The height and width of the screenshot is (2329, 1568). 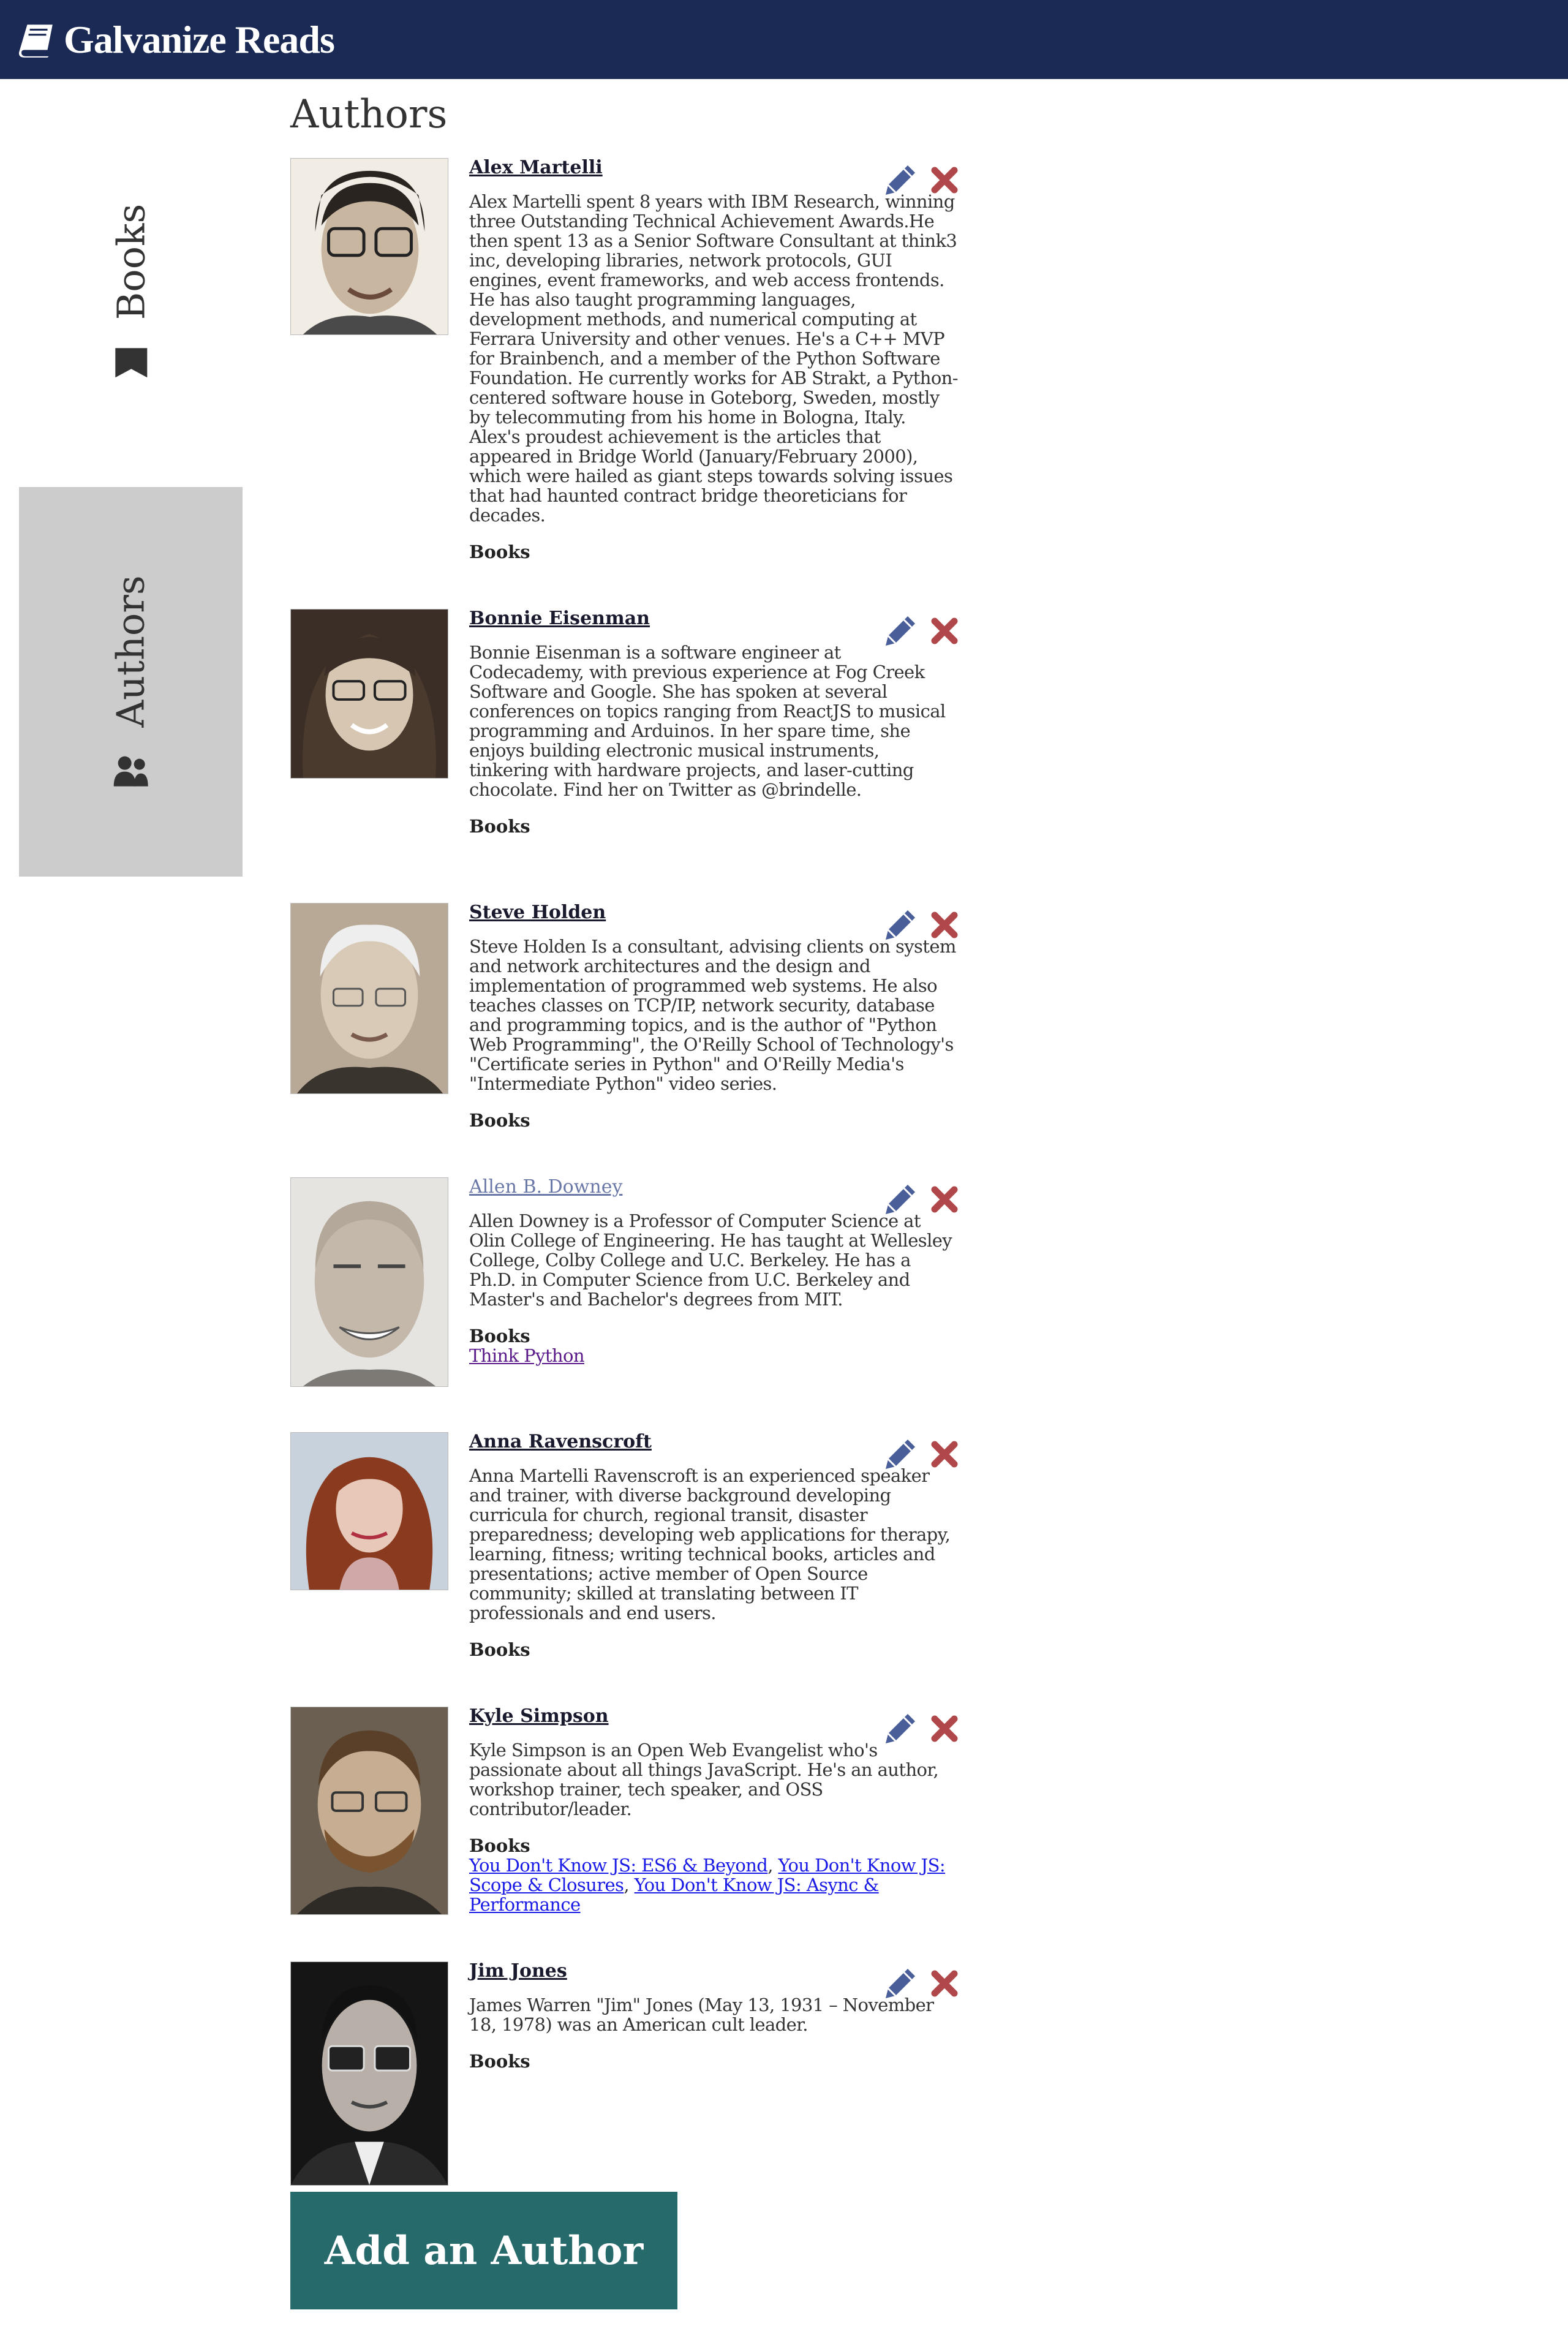 I want to click on book-icon, so click(x=36, y=41).